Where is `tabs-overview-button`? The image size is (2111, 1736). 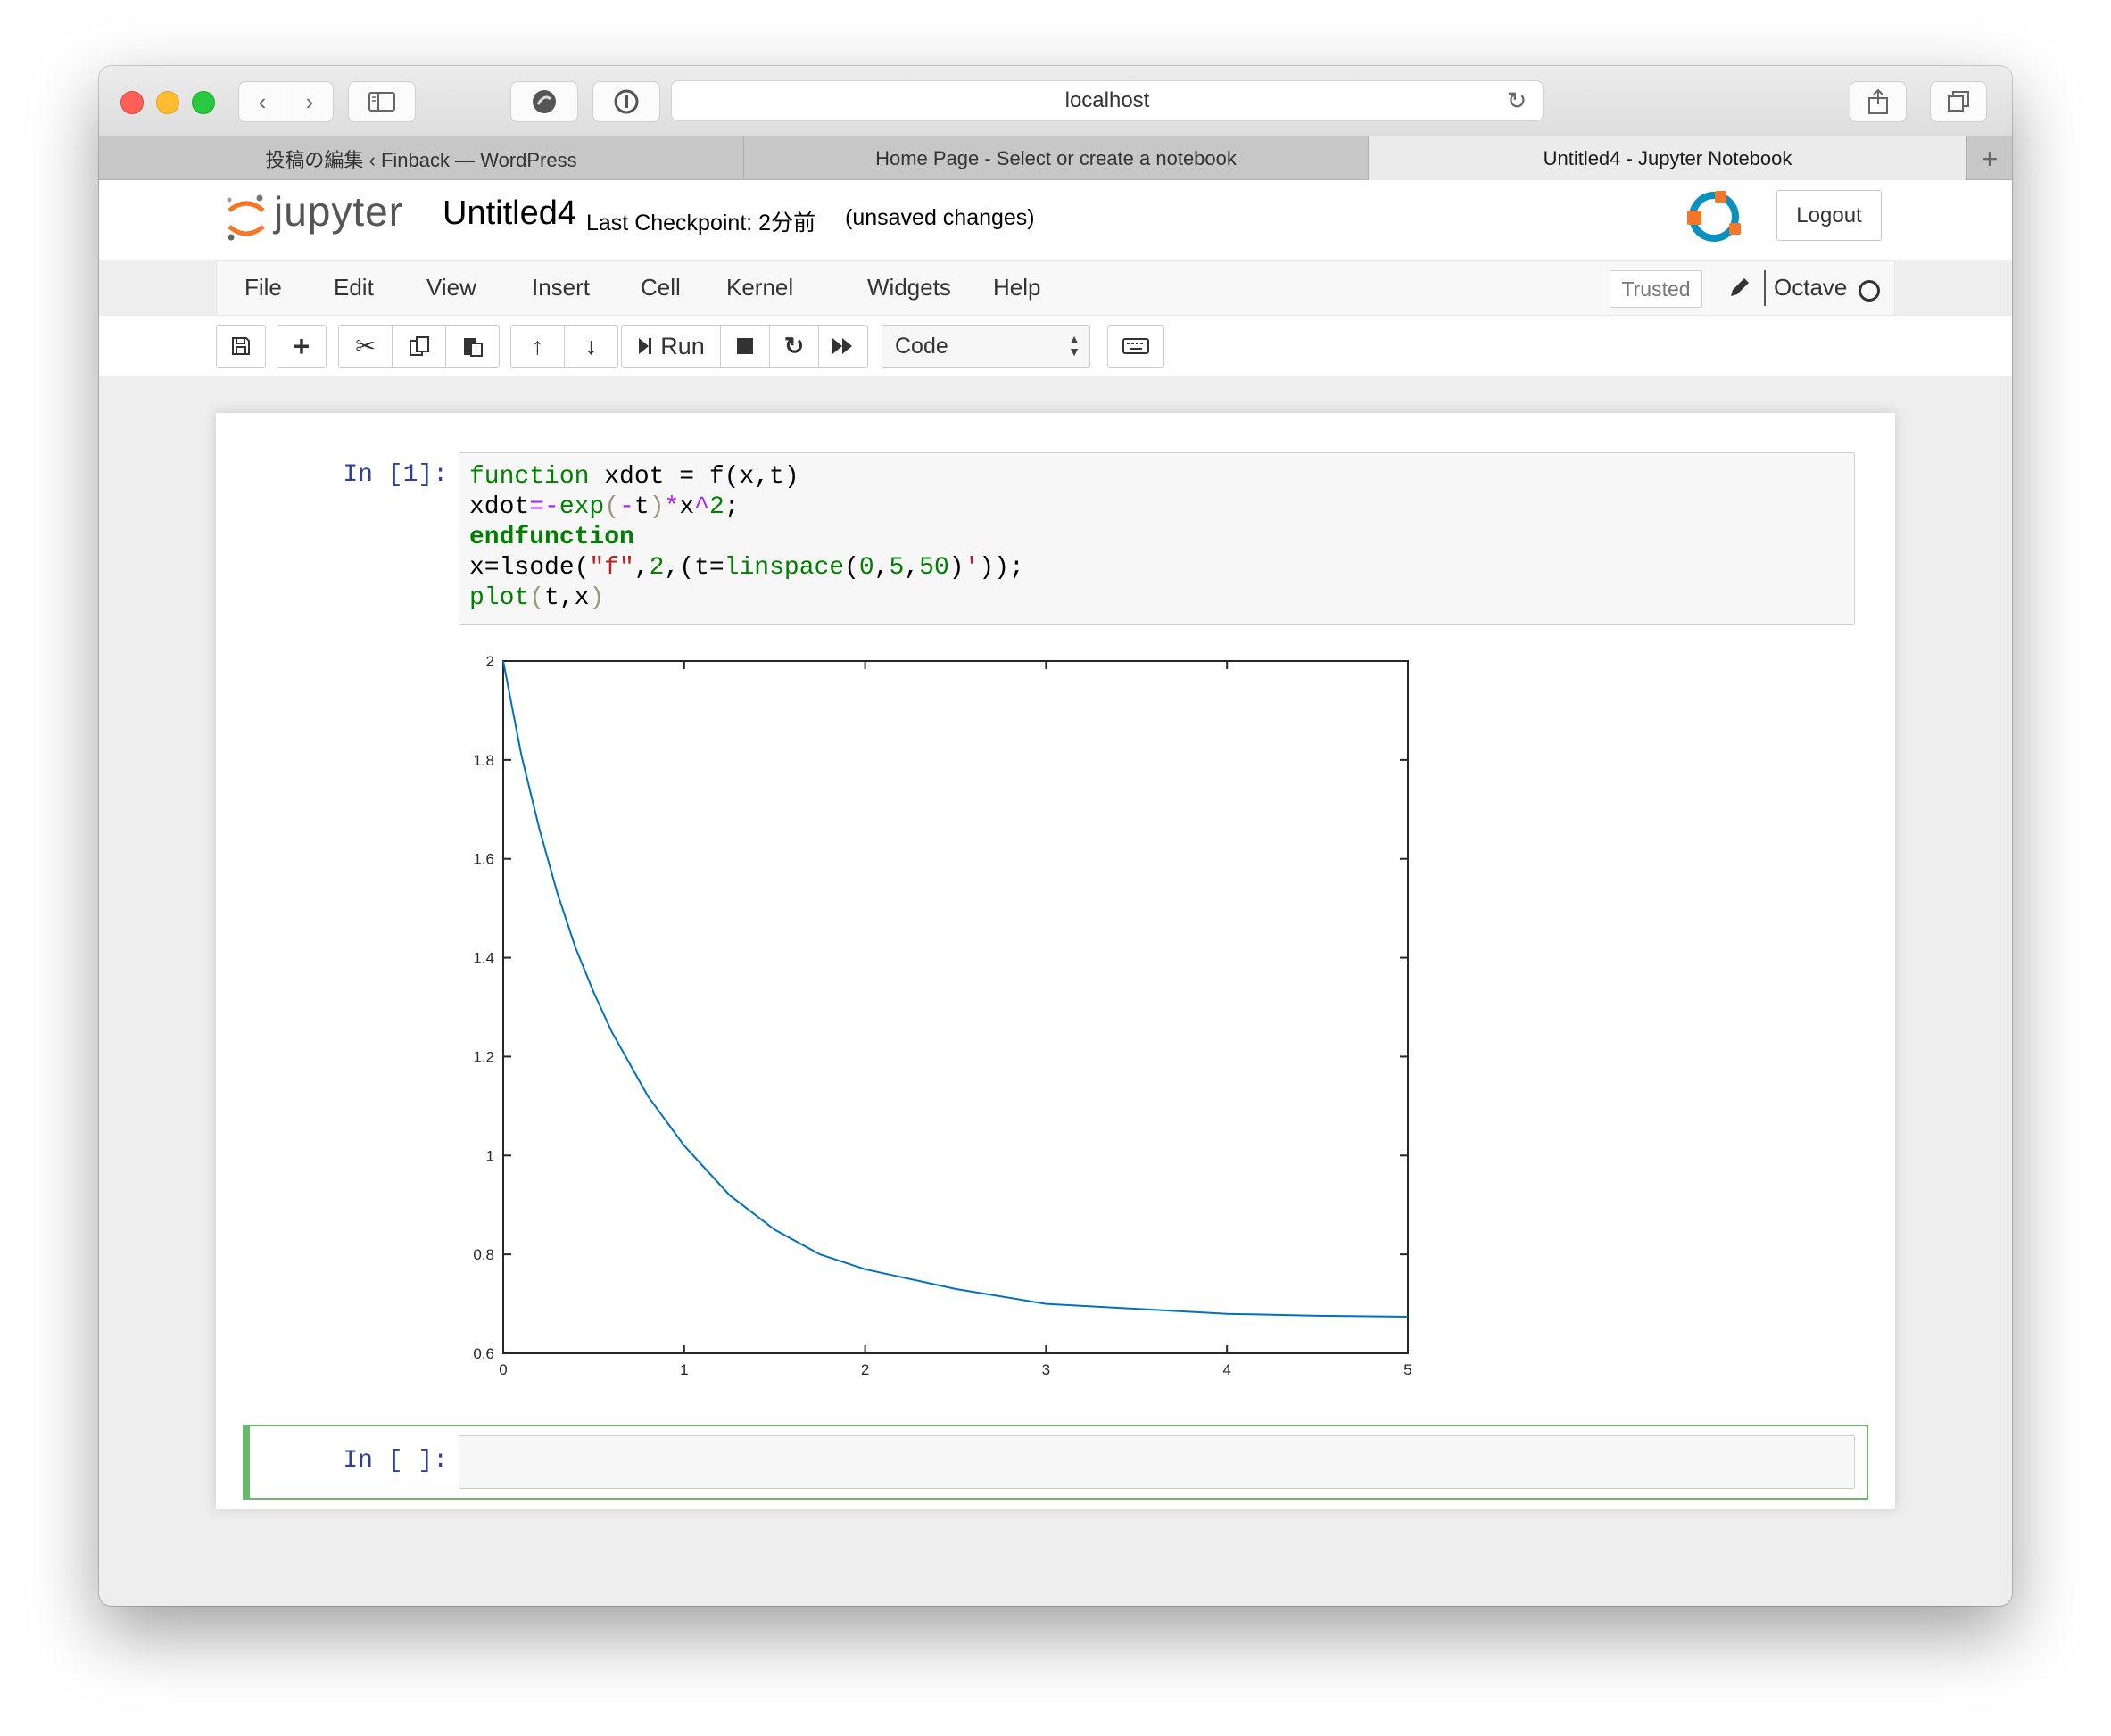
tabs-overview-button is located at coordinates (1958, 101).